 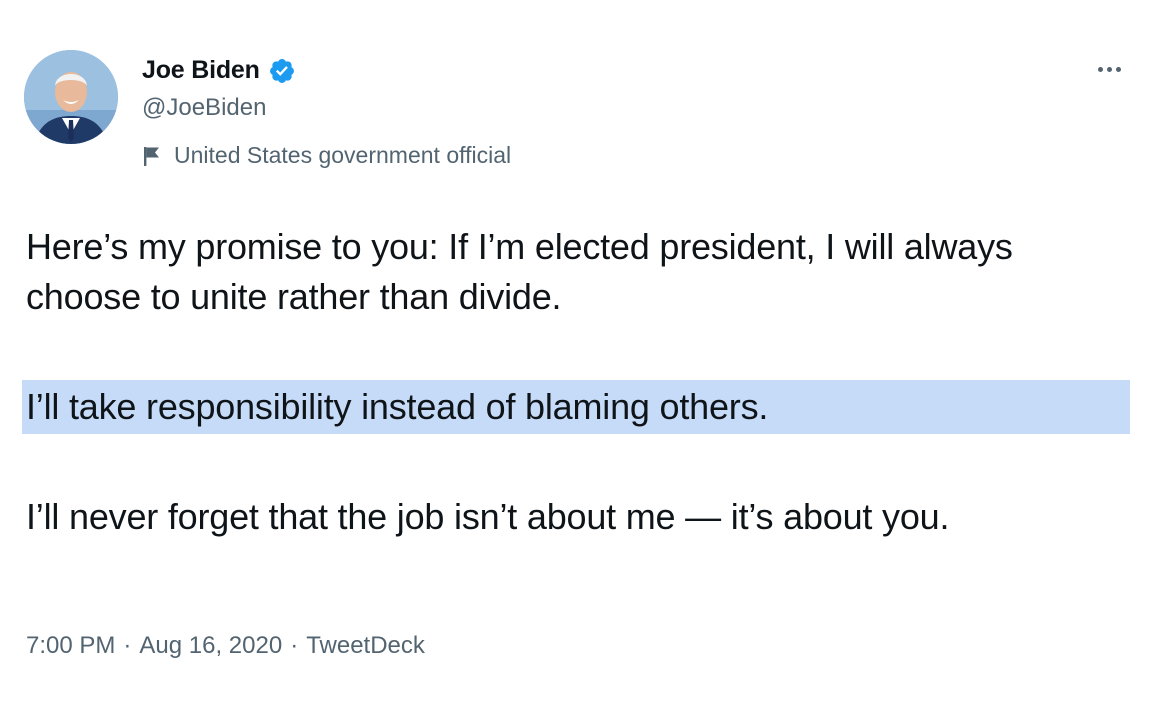 I want to click on author-name-row: Joe Biden, so click(x=219, y=70).